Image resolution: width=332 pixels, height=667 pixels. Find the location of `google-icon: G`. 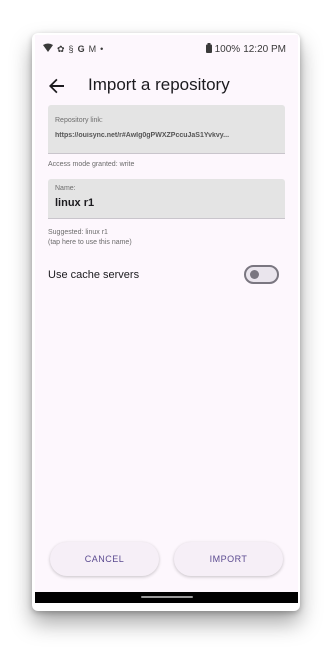

google-icon: G is located at coordinates (81, 48).